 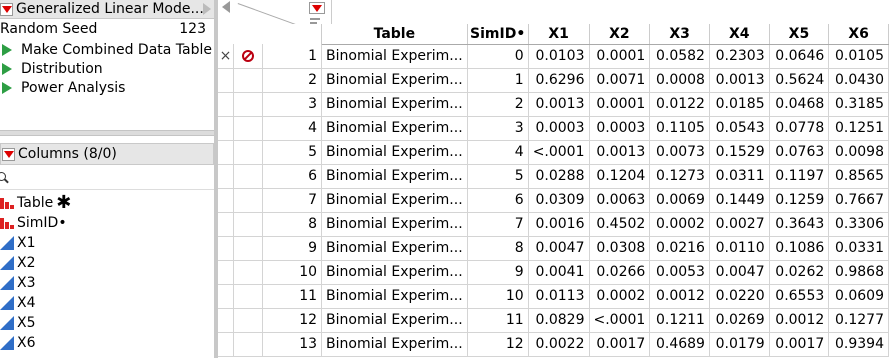 What do you see at coordinates (739, 176) in the screenshot?
I see `cell-x4: 0.0311` at bounding box center [739, 176].